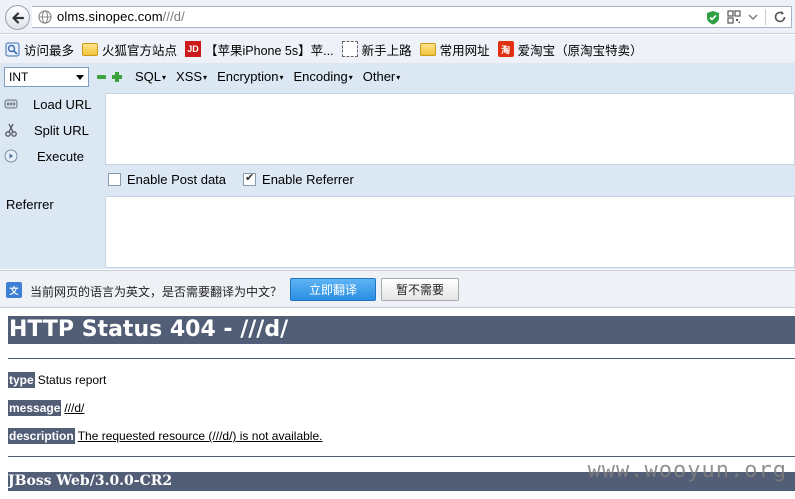 The image size is (795, 499). I want to click on url-text: olms.sinopec.com///d/, so click(121, 16).